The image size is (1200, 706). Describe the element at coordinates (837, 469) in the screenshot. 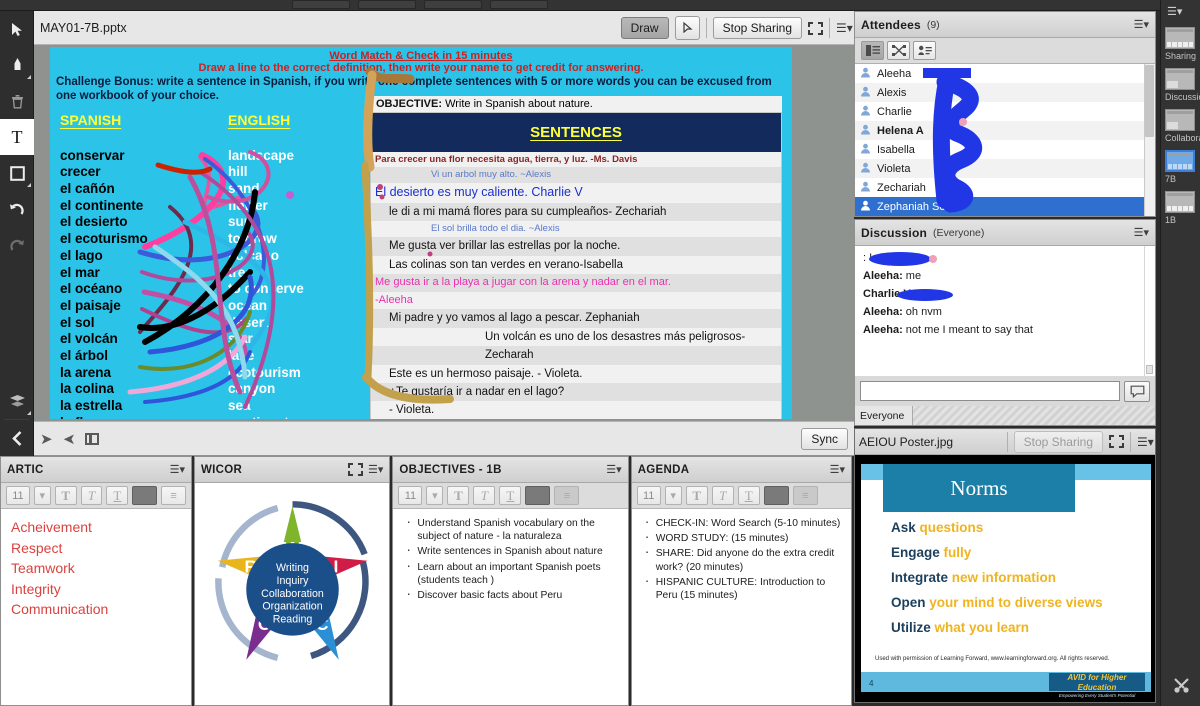

I see `agenda-menu-icon: ☰▾` at that location.